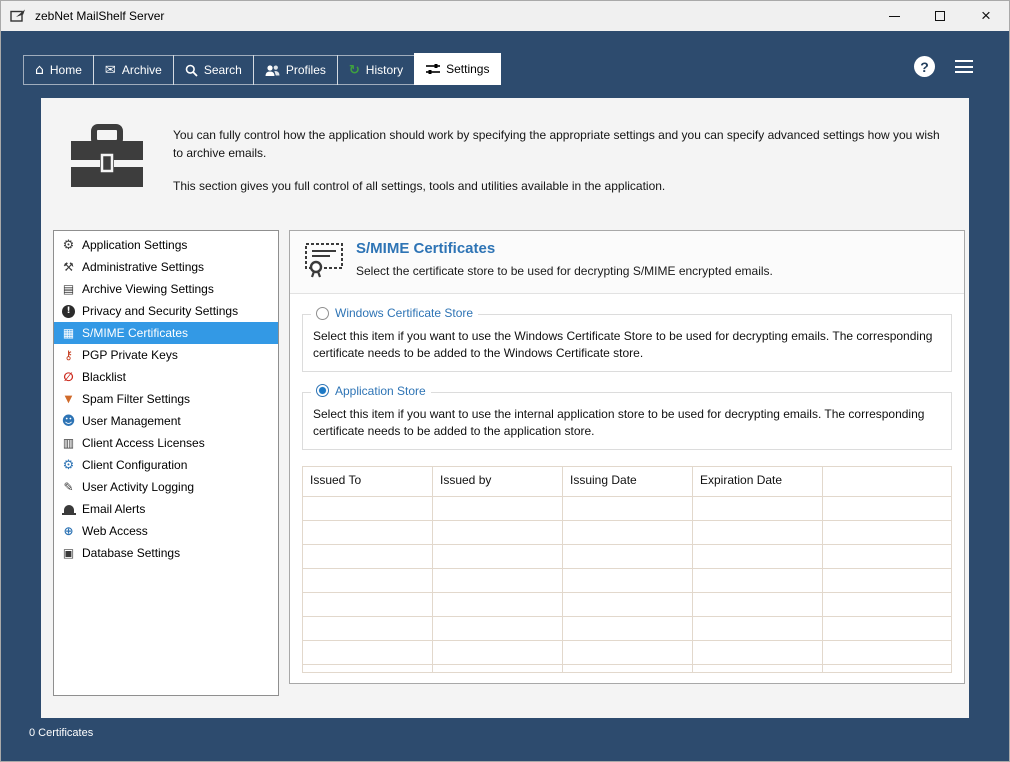 The height and width of the screenshot is (762, 1010). I want to click on sidebar-item-user-management: User Management, so click(166, 421).